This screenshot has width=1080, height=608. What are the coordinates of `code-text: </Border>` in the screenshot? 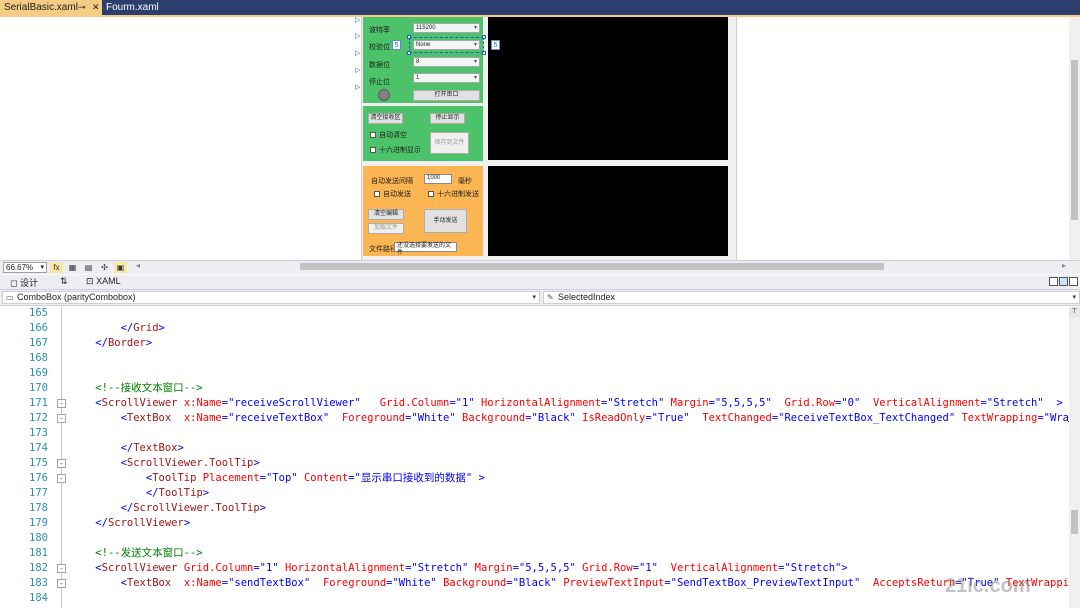 It's located at (124, 343).